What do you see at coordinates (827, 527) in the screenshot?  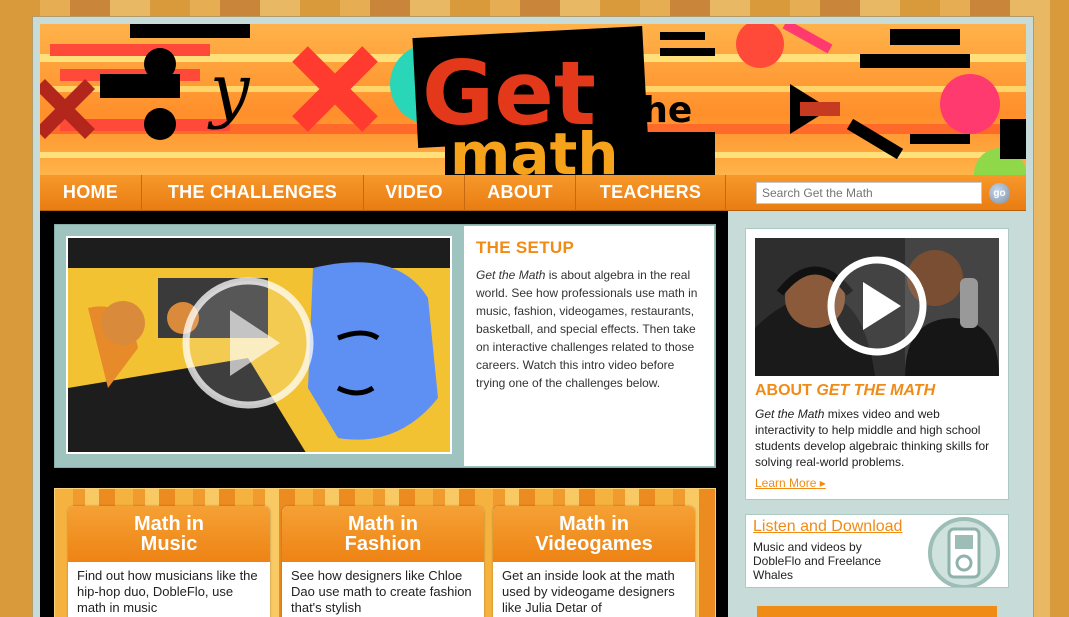 I see `listen-download-link: Listen and Download` at bounding box center [827, 527].